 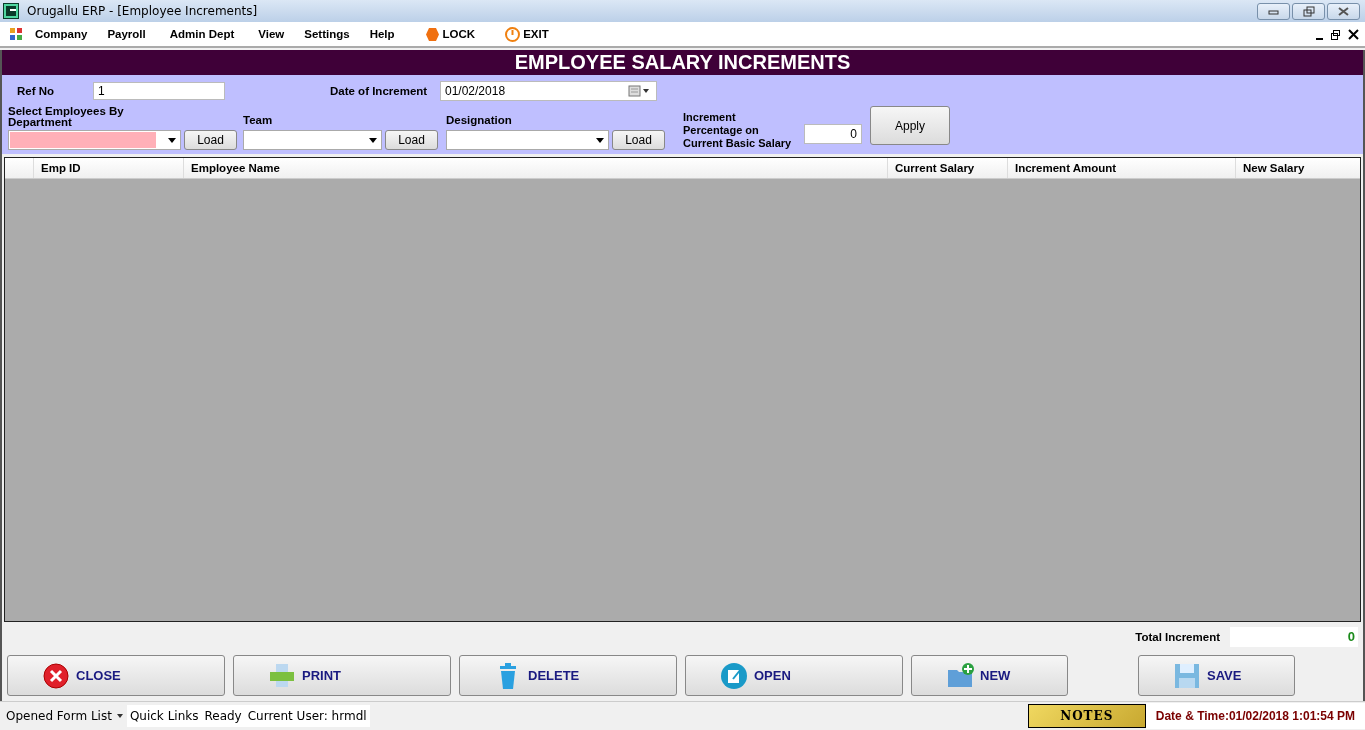 I want to click on status-text: Ready, so click(x=223, y=716).